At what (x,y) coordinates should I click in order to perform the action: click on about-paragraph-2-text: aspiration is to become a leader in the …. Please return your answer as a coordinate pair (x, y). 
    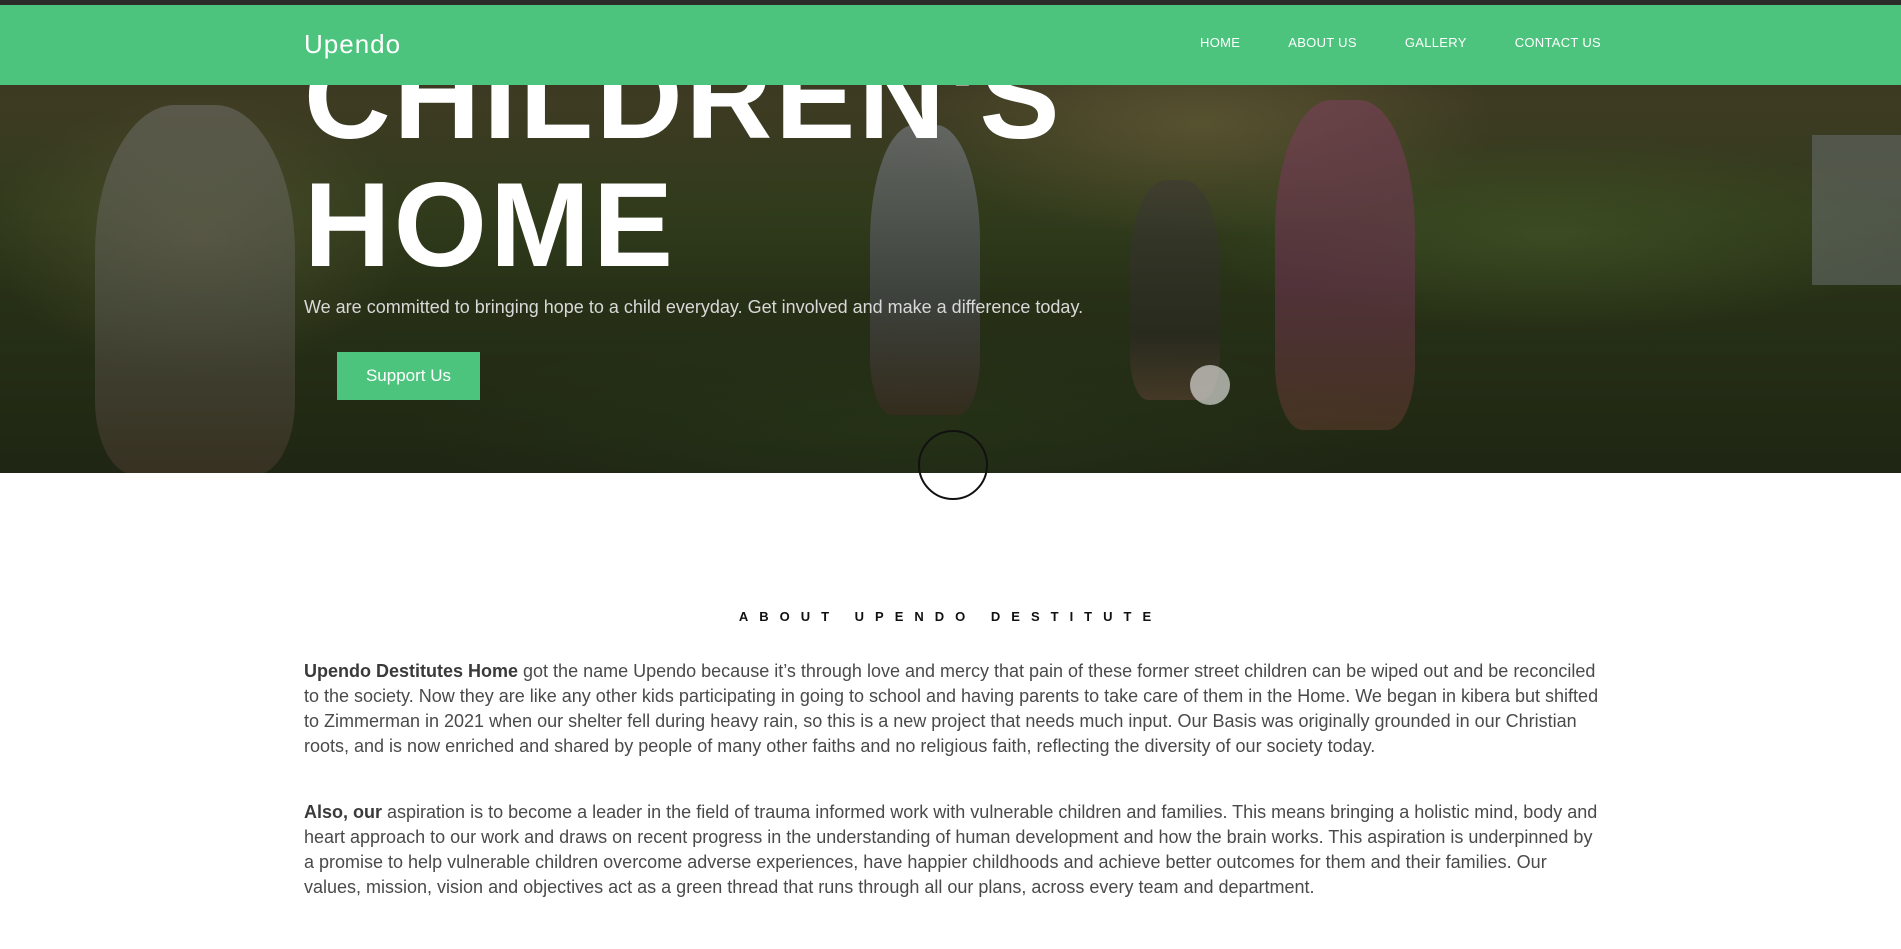
    Looking at the image, I should click on (951, 849).